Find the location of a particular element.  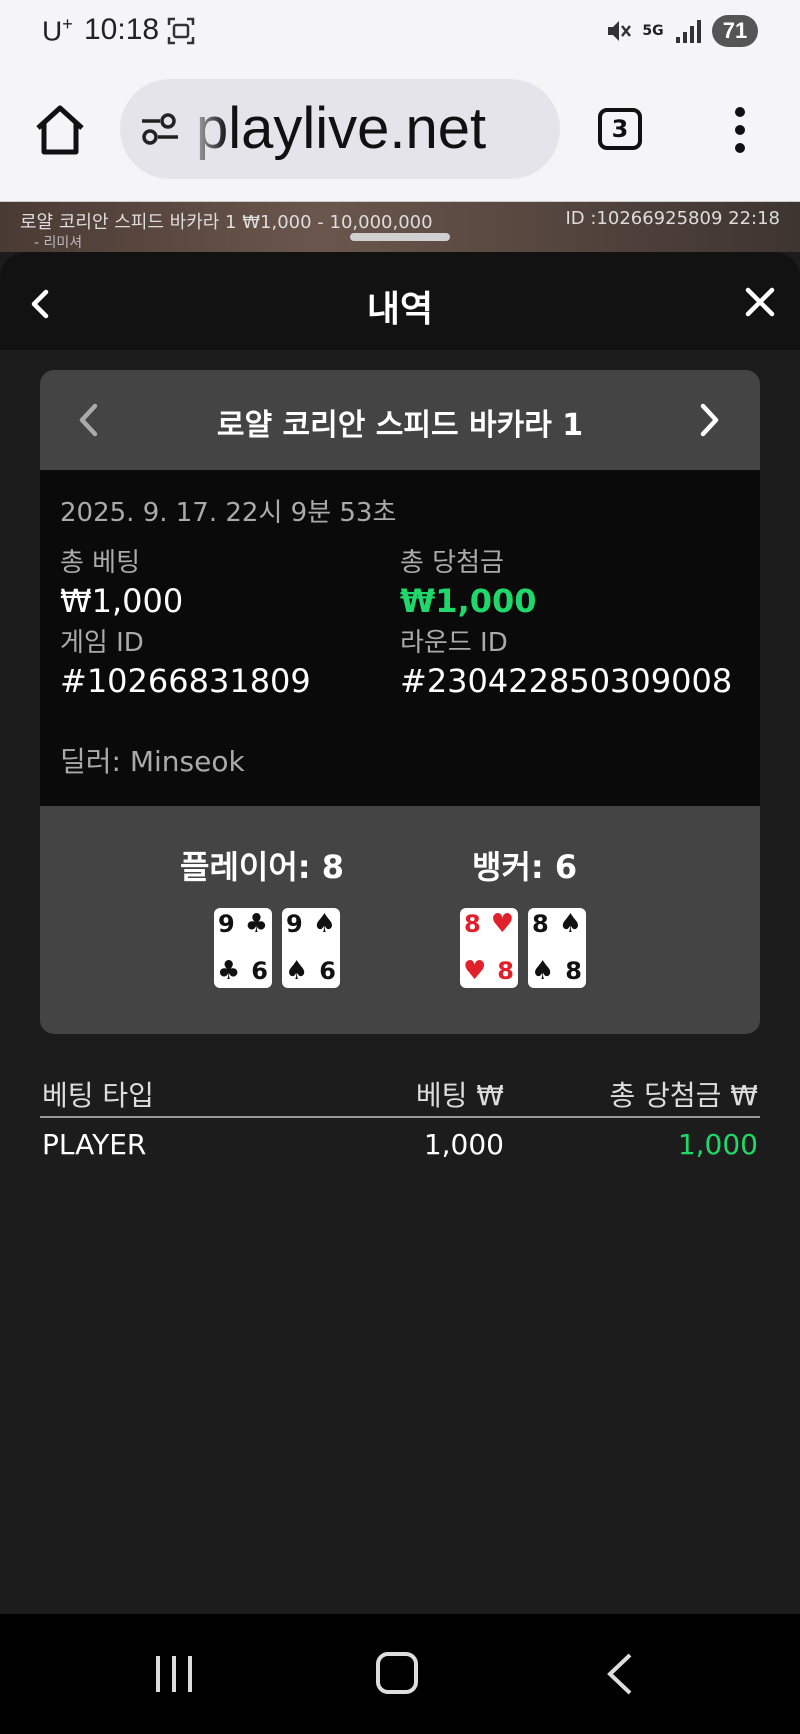

game-id-label: 게임 ID is located at coordinates (102, 643).